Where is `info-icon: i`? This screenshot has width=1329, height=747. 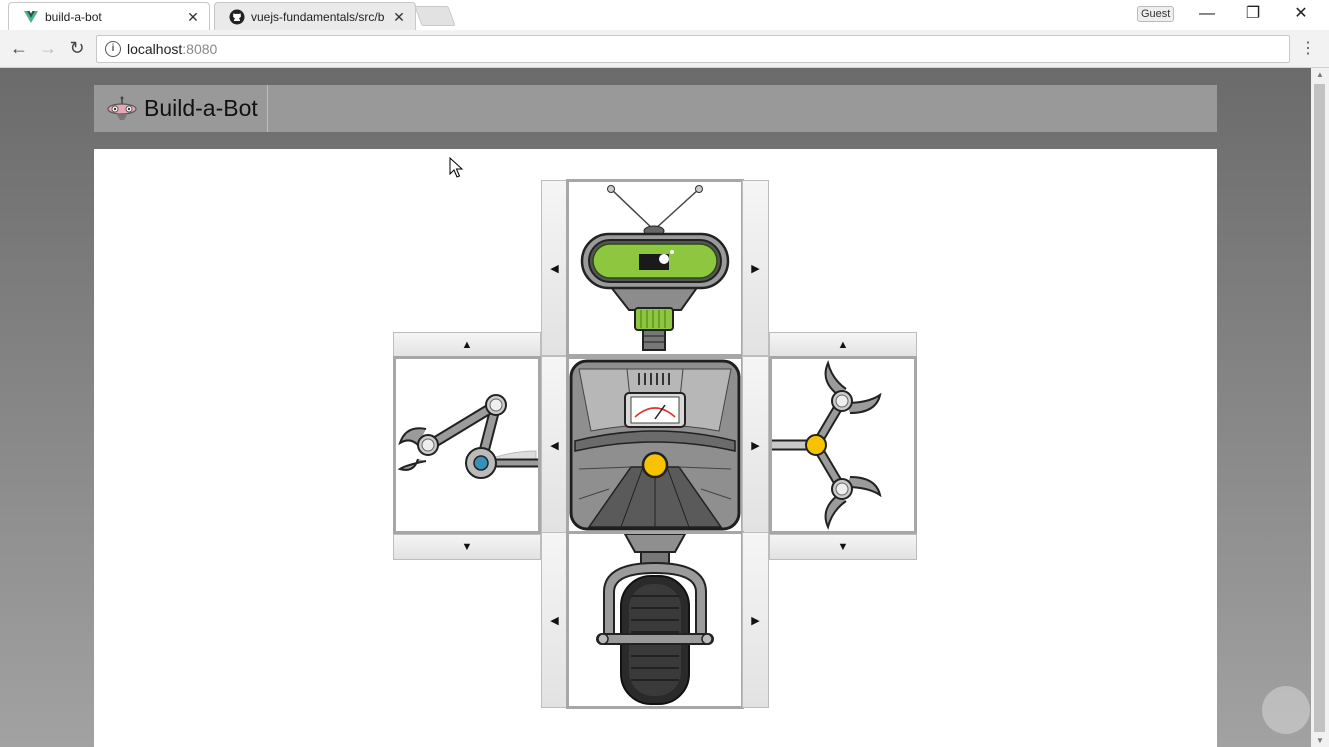
info-icon: i is located at coordinates (113, 49).